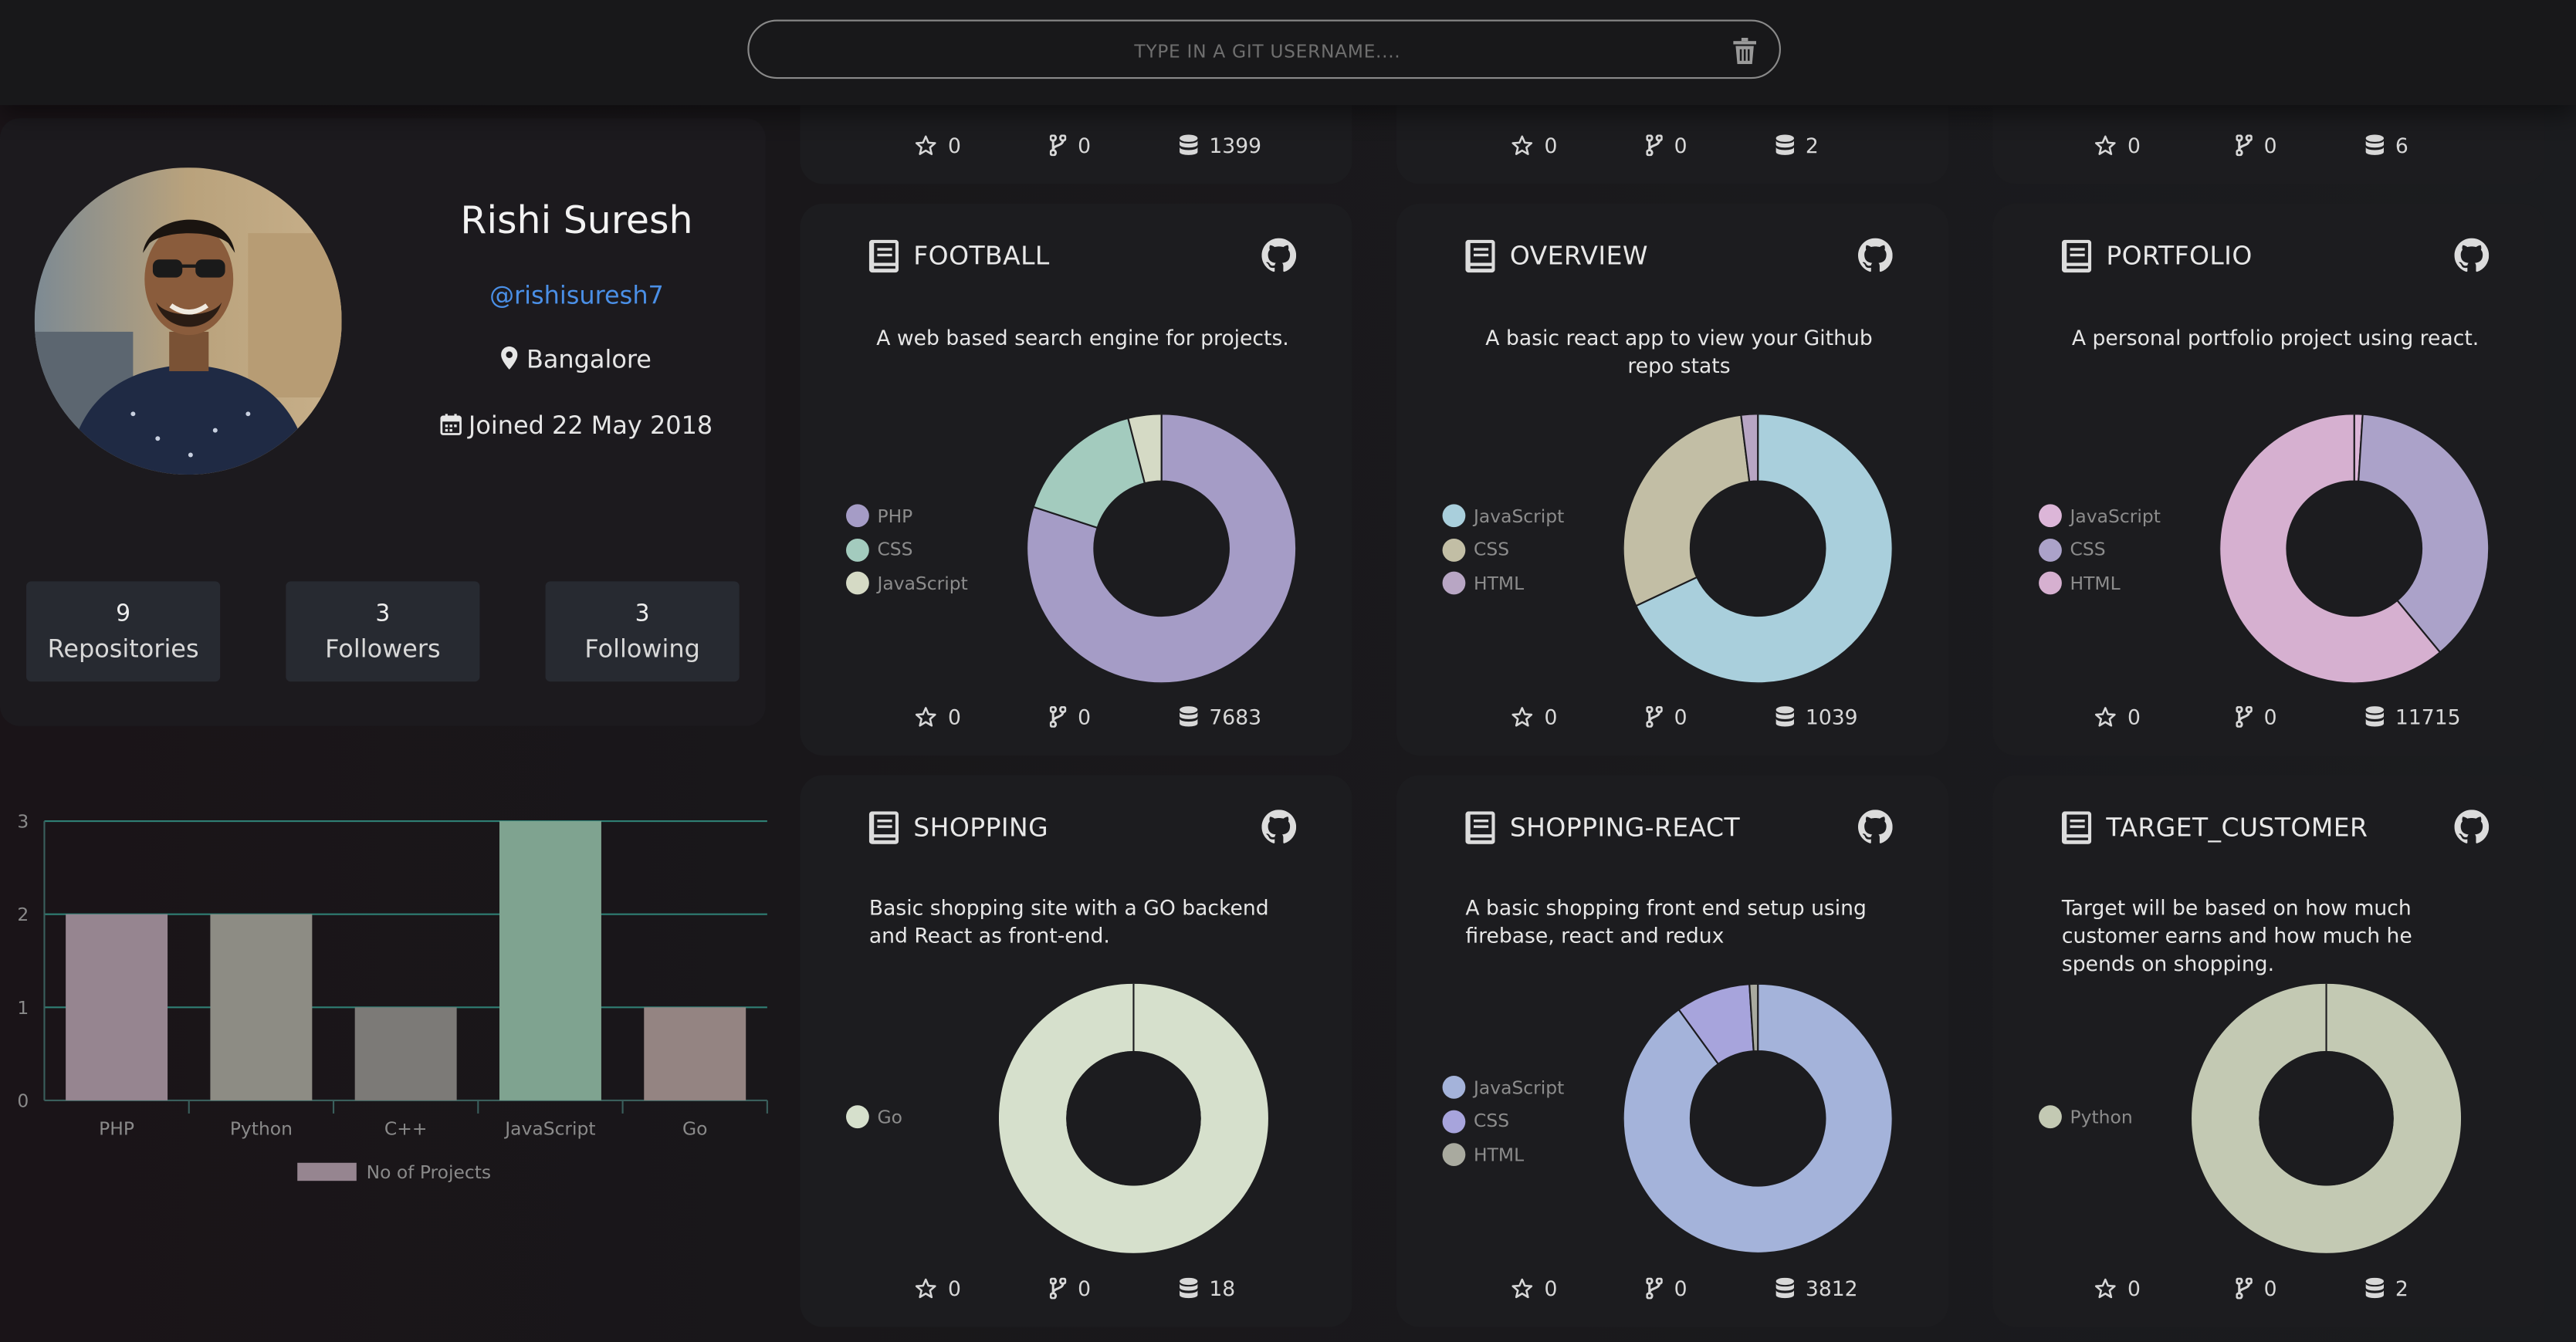 The height and width of the screenshot is (1342, 2576). Describe the element at coordinates (874, 1117) in the screenshot. I see `legend-item: Go` at that location.